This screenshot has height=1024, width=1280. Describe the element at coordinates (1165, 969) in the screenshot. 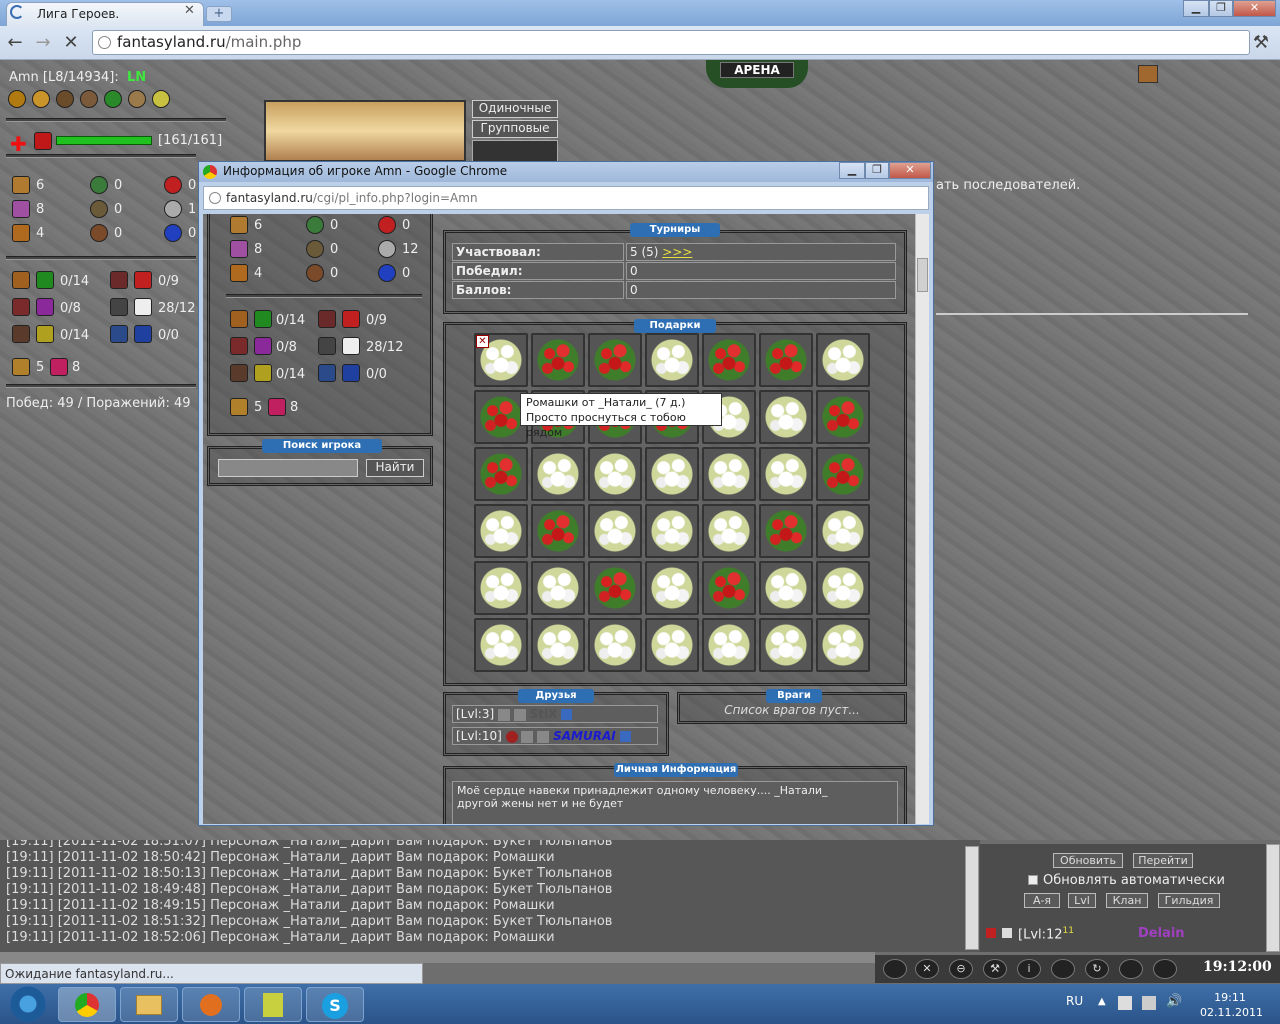

I see `warrior-icon` at that location.